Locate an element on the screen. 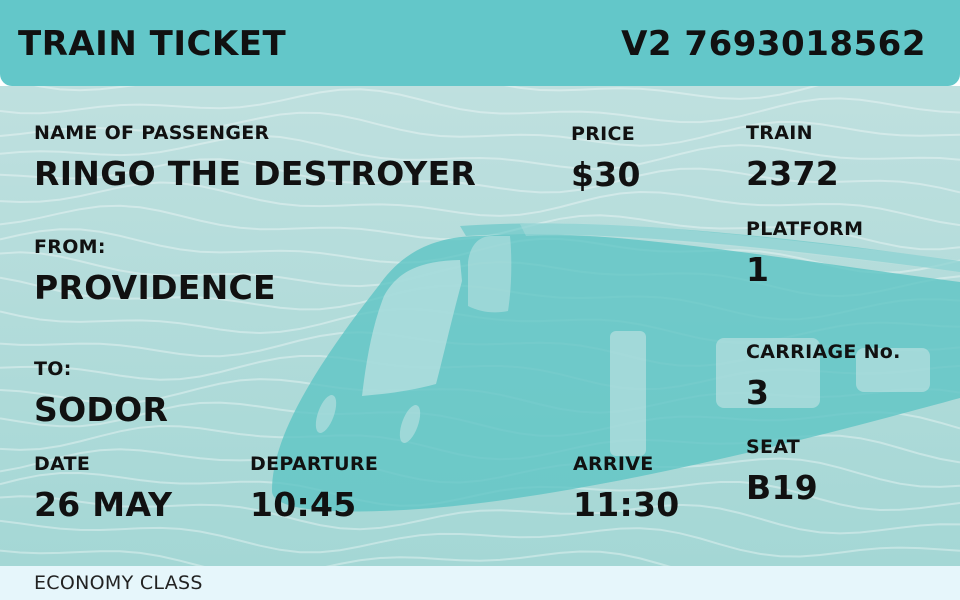 The image size is (960, 600). train-field: TRAIN 2372 is located at coordinates (792, 157).